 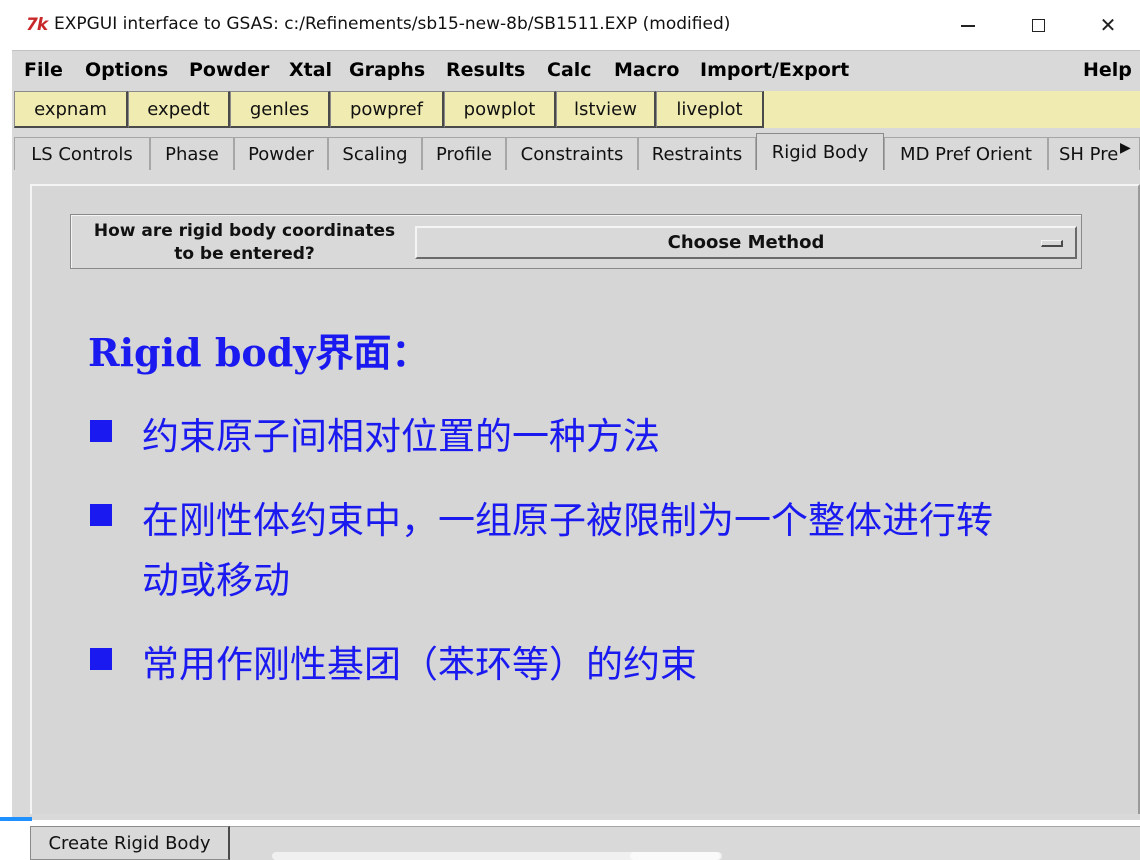 I want to click on close-button: ✕, so click(x=1106, y=25).